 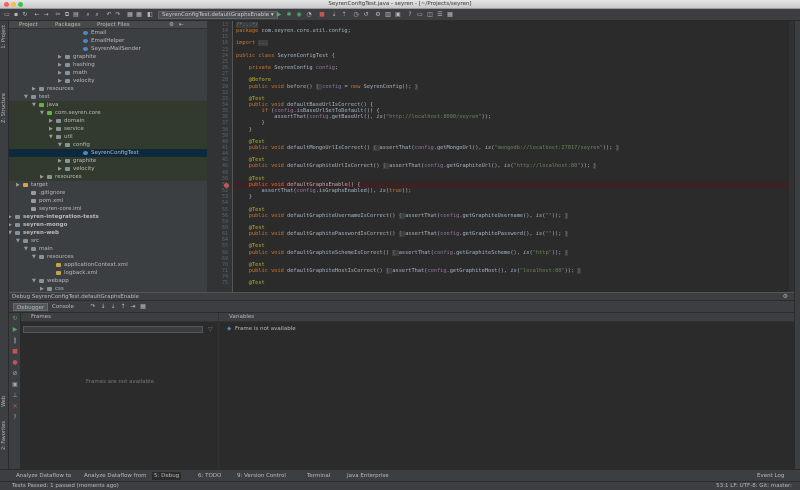 I want to click on collapse-icon: ⇤, so click(x=181, y=25).